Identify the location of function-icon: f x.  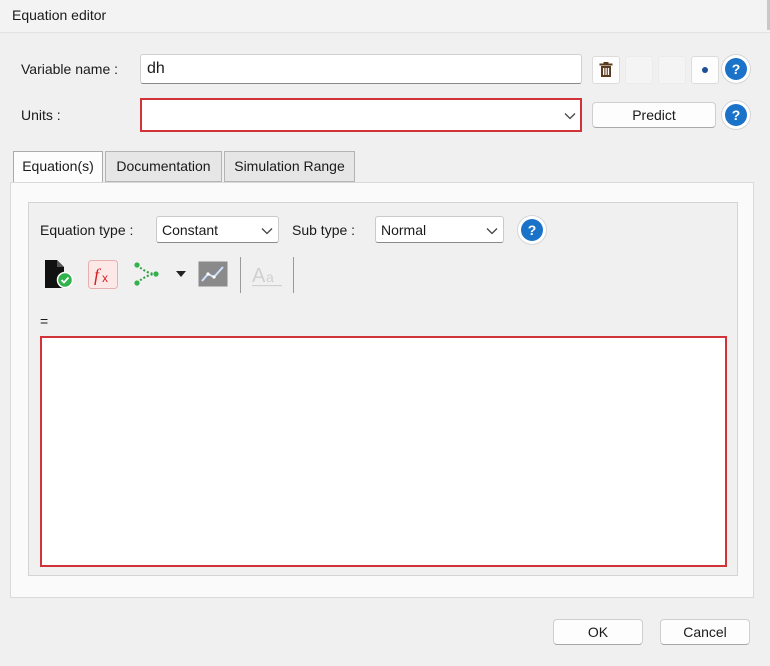
(103, 274).